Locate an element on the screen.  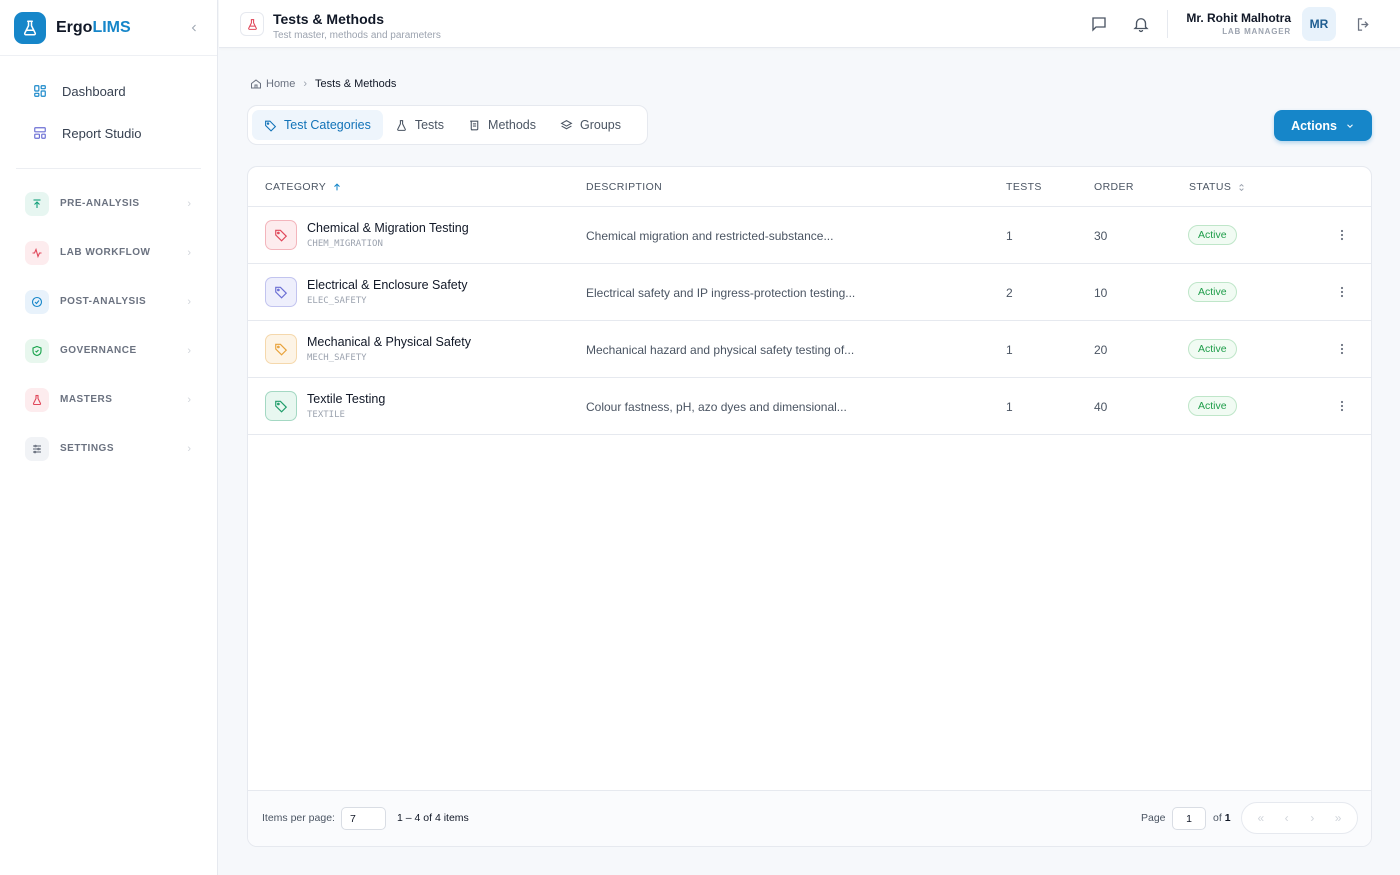
home-icon is located at coordinates (256, 84).